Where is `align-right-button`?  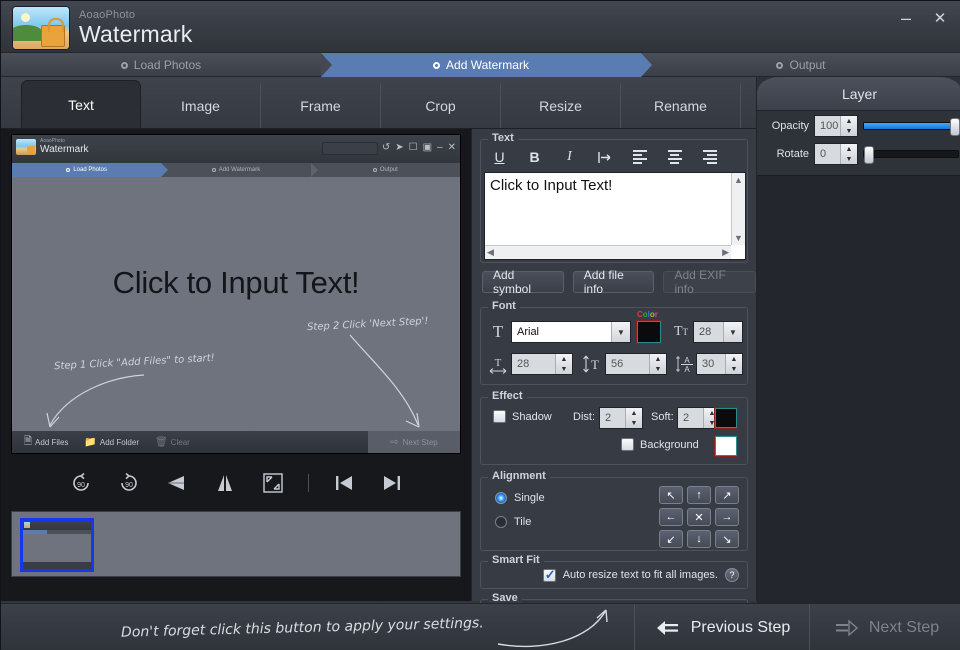
align-right-button is located at coordinates (709, 157).